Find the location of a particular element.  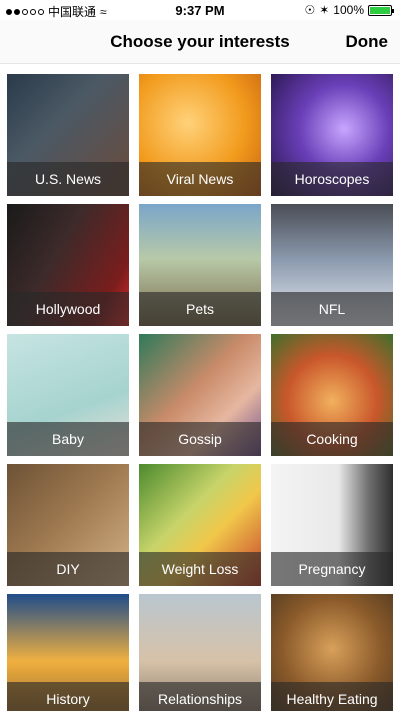

interest-tile-pets: Pets is located at coordinates (200, 265).